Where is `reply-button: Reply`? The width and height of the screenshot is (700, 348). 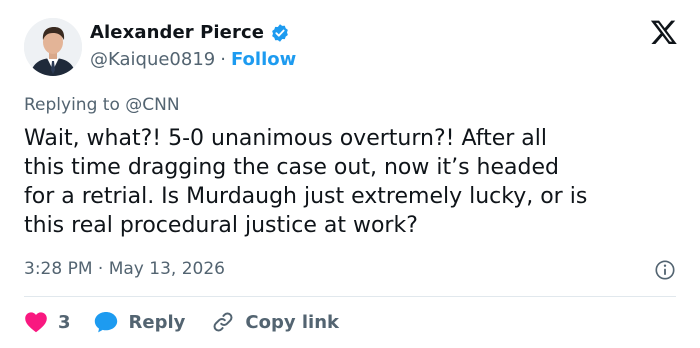 reply-button: Reply is located at coordinates (139, 322).